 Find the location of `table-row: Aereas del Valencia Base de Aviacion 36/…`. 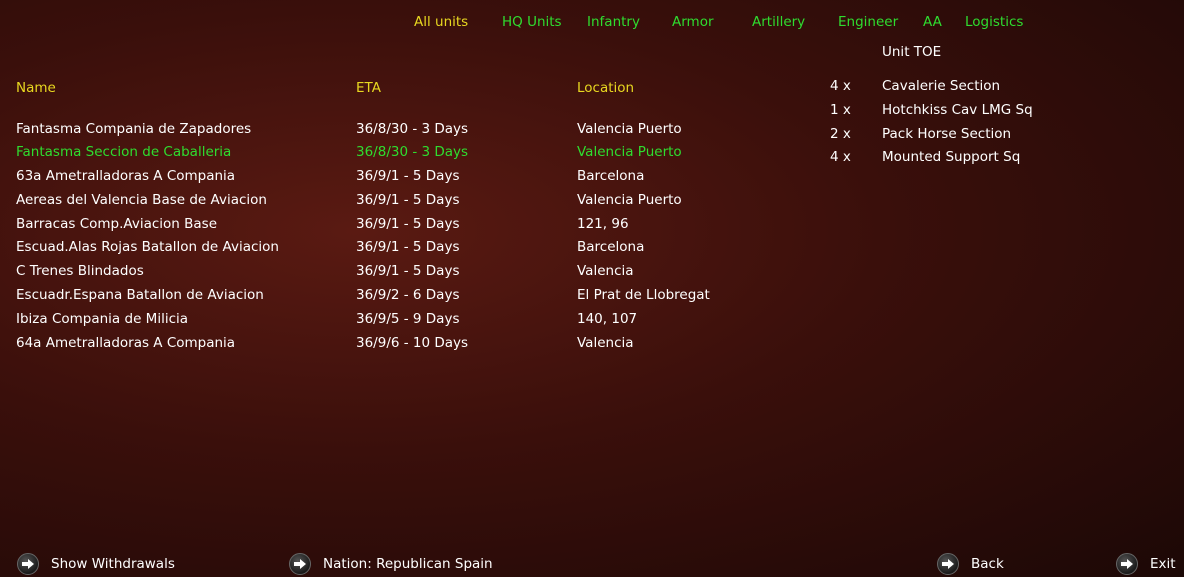

table-row: Aereas del Valencia Base de Aviacion 36/… is located at coordinates (400, 204).